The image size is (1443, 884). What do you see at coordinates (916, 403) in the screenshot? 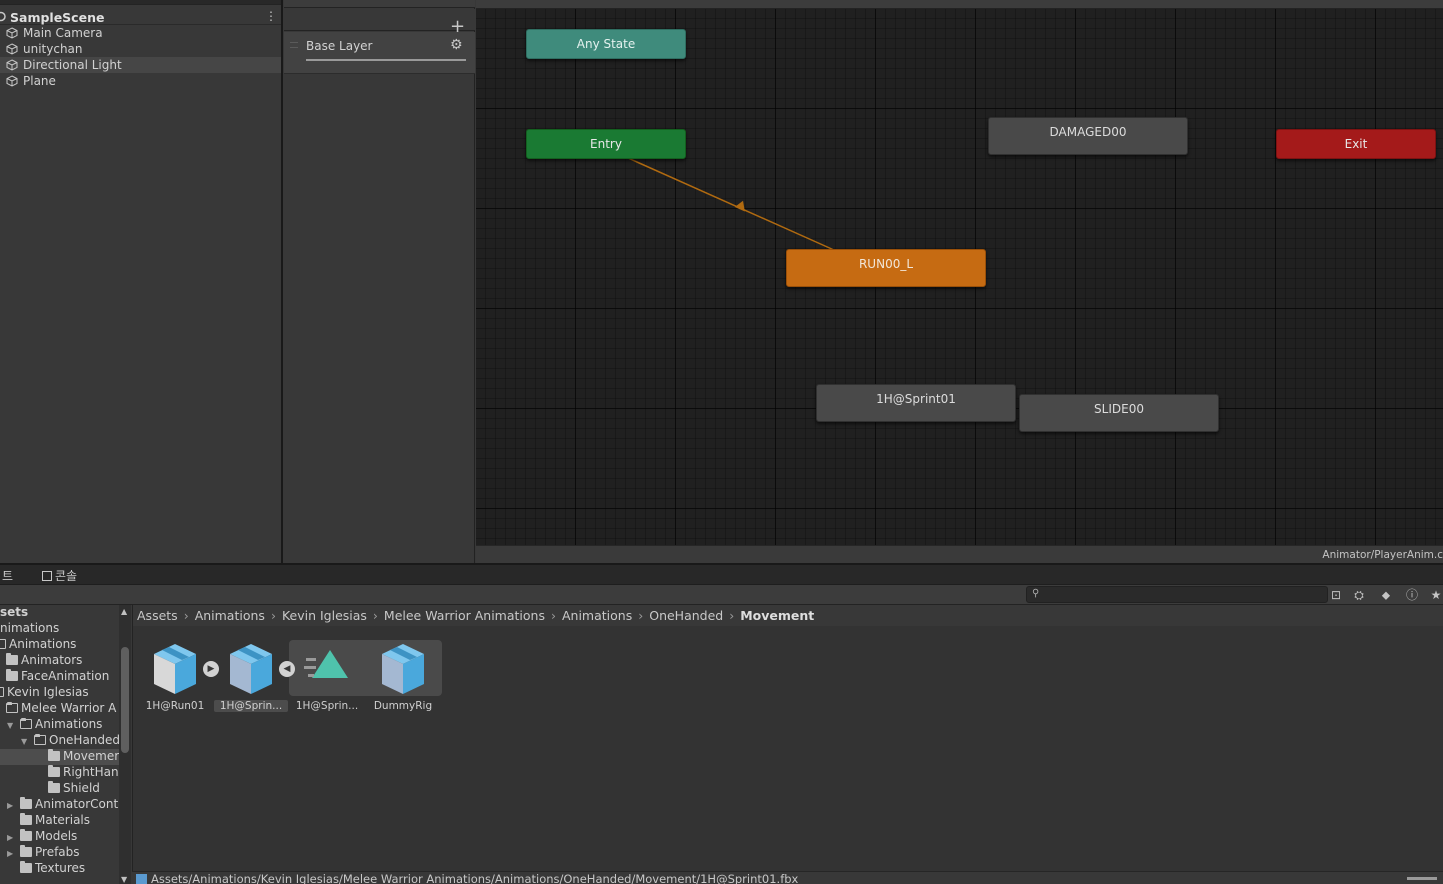
I see `state-1h-sprint01: 1H@Sprint01` at bounding box center [916, 403].